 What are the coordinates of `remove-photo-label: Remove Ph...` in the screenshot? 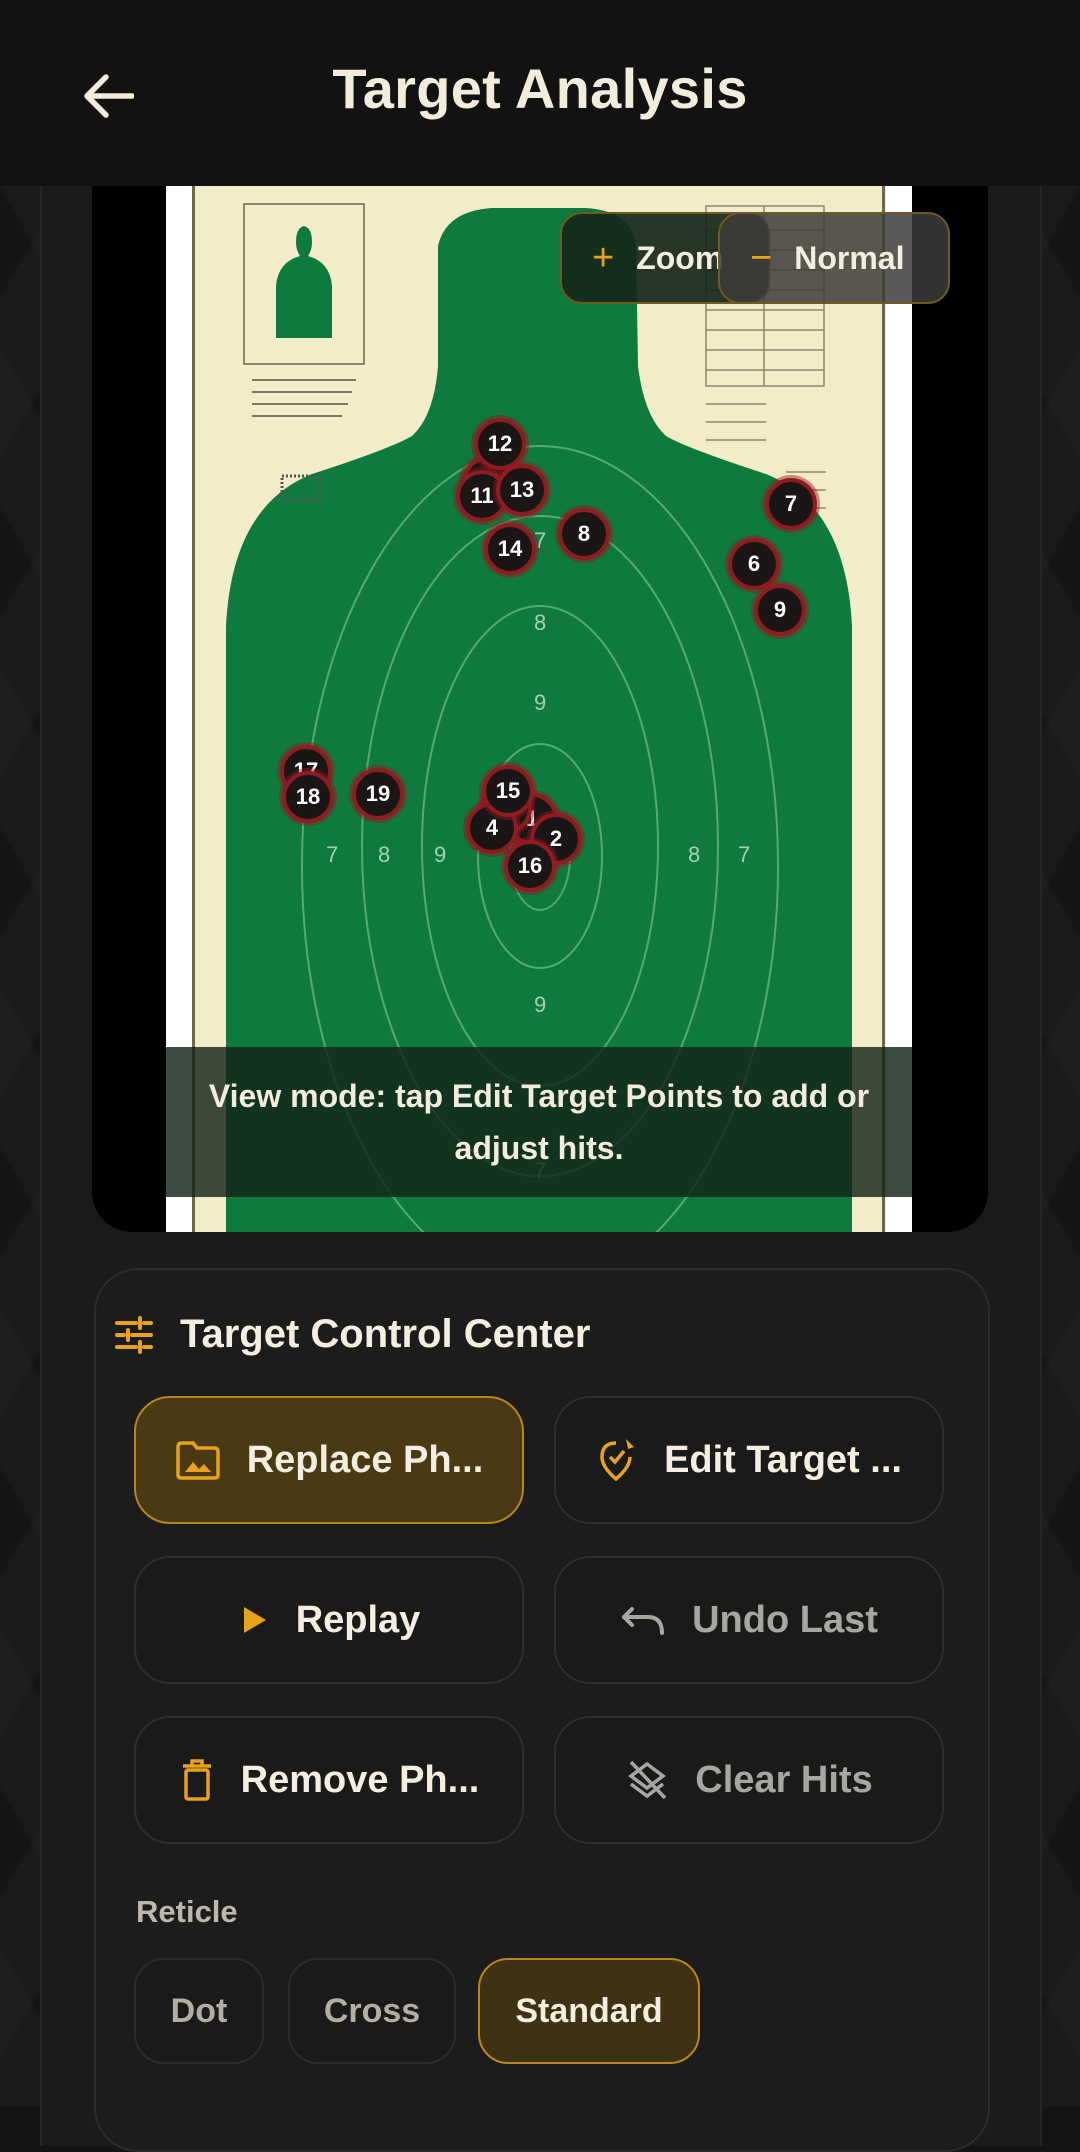 It's located at (360, 1779).